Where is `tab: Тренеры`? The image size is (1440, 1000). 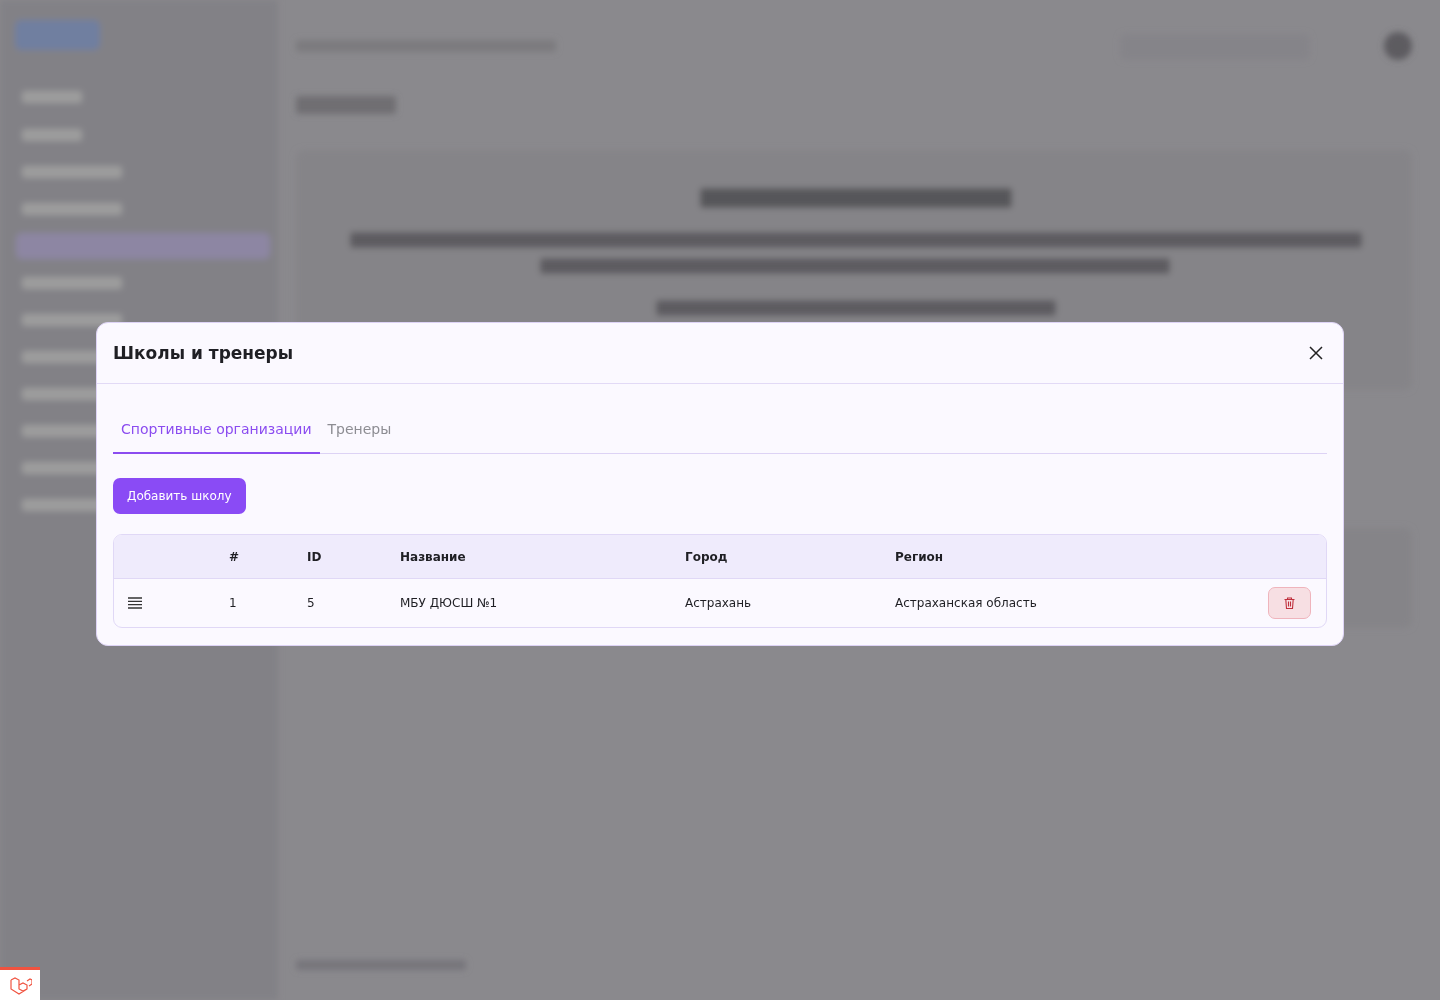
tab: Тренеры is located at coordinates (359, 430).